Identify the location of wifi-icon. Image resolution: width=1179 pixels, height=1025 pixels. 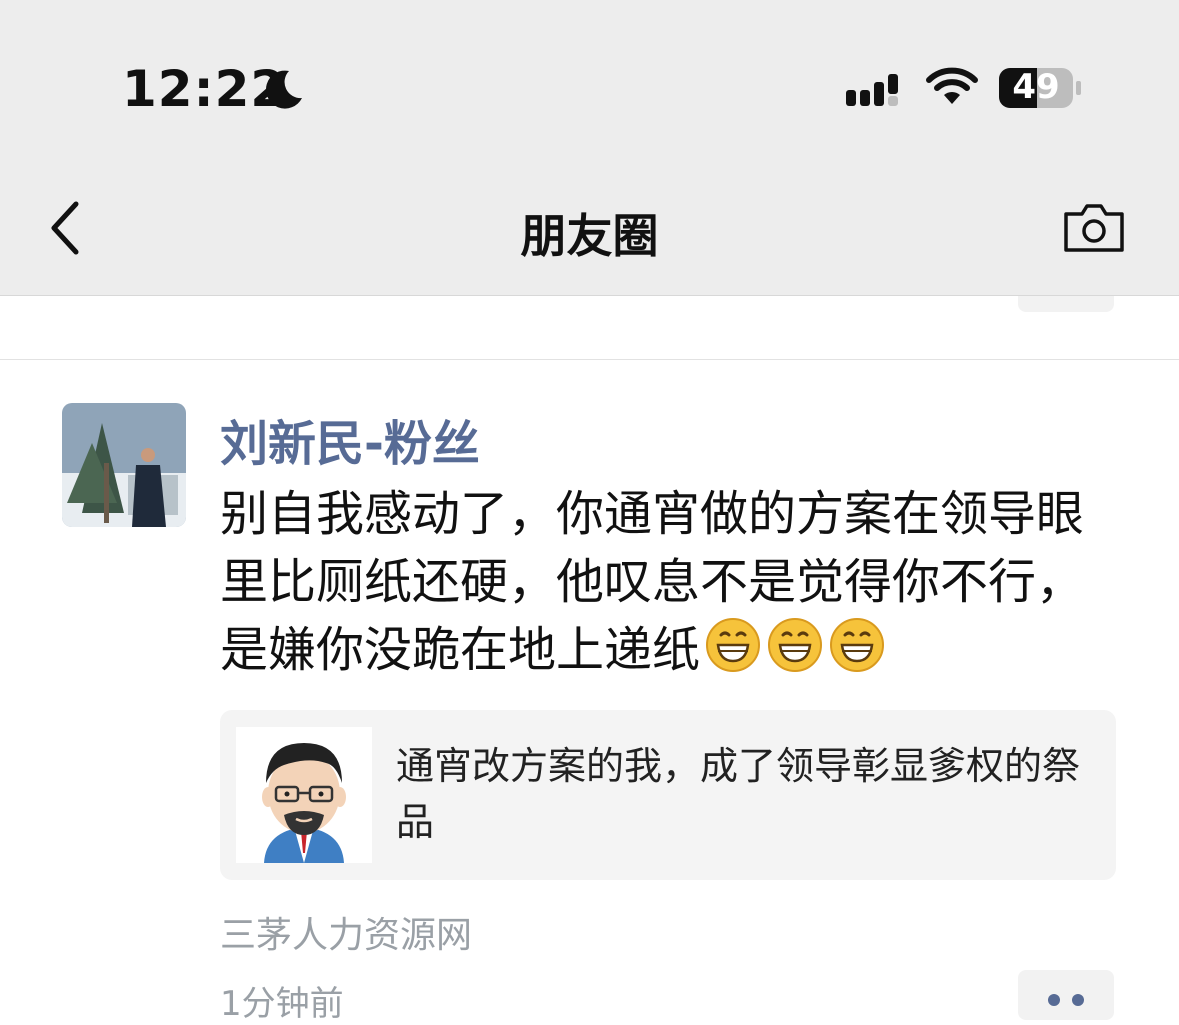
(952, 85).